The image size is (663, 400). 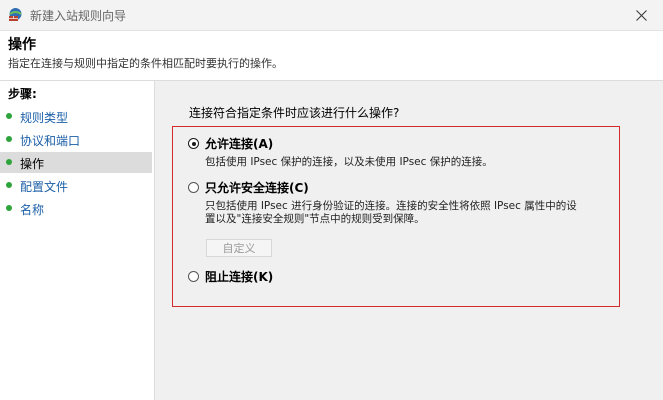 I want to click on wizard-header: 操作 指定在连接与规则中指定的条件相匹配时要执行的操作。, so click(x=331, y=55).